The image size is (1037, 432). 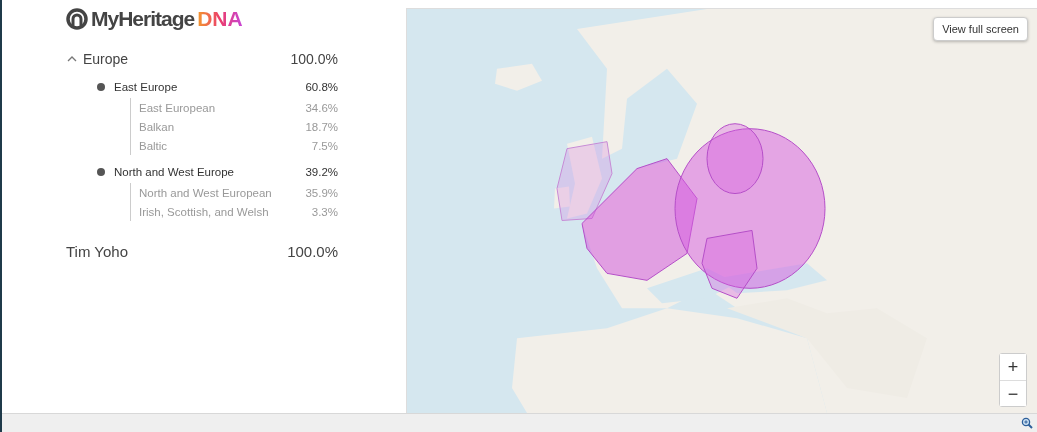 What do you see at coordinates (205, 192) in the screenshot?
I see `ethnicity-name: North and West European` at bounding box center [205, 192].